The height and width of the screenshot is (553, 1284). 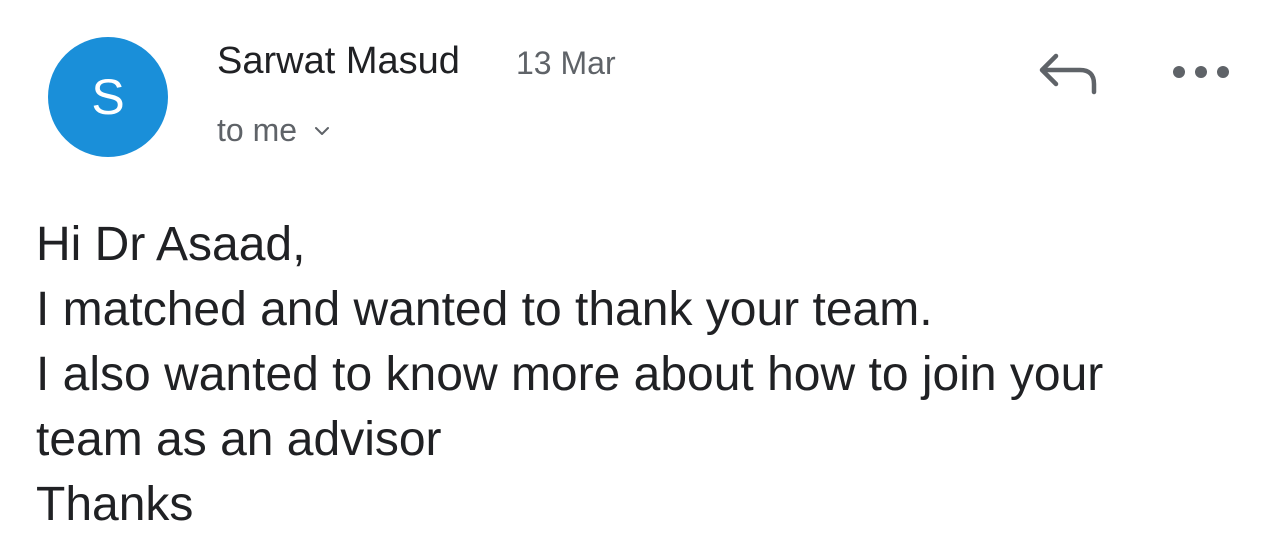 I want to click on message-line: Thanks, so click(x=115, y=504).